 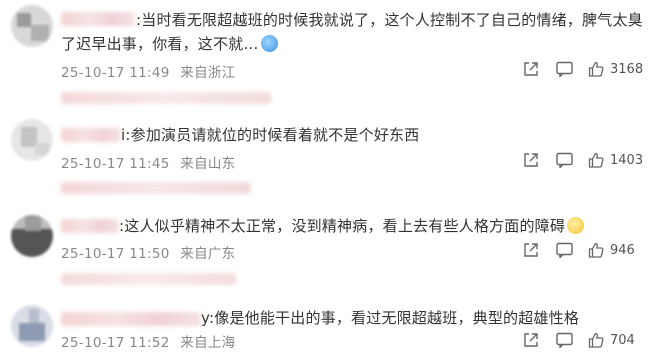 I want to click on comment-meta: 25-10-17 11:50 来自广东, so click(x=148, y=252).